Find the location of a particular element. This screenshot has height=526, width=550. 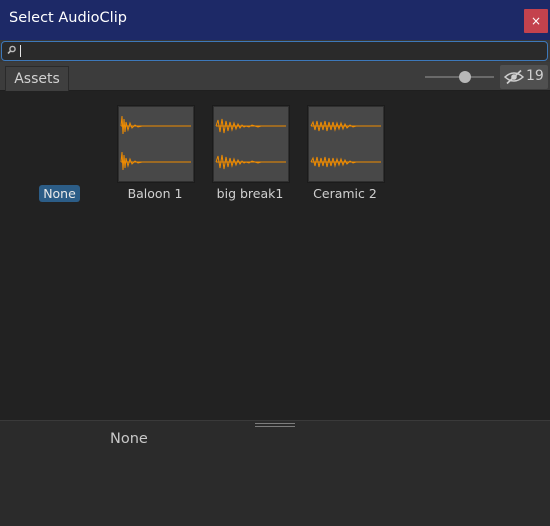

eye-slash-icon is located at coordinates (514, 77).